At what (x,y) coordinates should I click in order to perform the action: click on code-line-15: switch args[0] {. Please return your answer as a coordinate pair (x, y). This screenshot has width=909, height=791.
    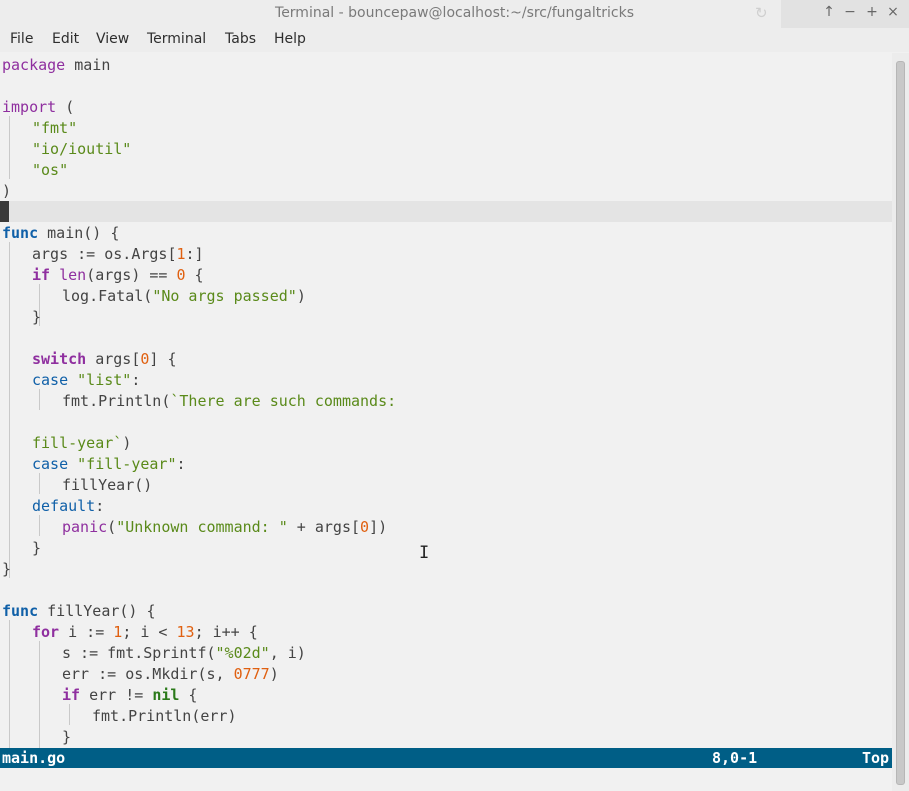
    Looking at the image, I should click on (104, 359).